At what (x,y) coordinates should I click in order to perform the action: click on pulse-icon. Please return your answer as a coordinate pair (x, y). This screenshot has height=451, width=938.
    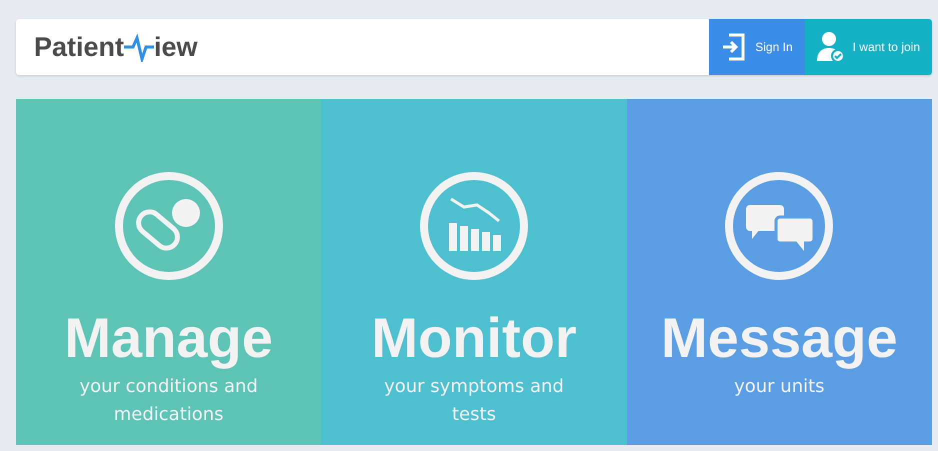
    Looking at the image, I should click on (139, 47).